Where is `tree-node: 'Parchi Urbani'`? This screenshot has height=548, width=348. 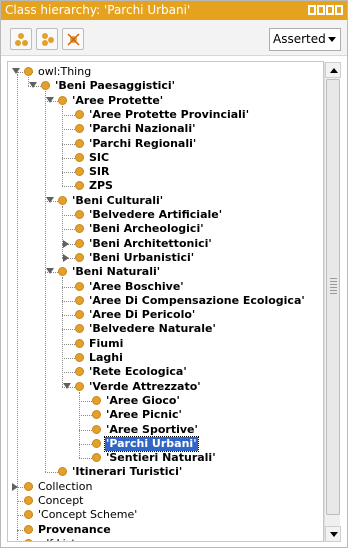 tree-node: 'Parchi Urbani' is located at coordinates (165, 443).